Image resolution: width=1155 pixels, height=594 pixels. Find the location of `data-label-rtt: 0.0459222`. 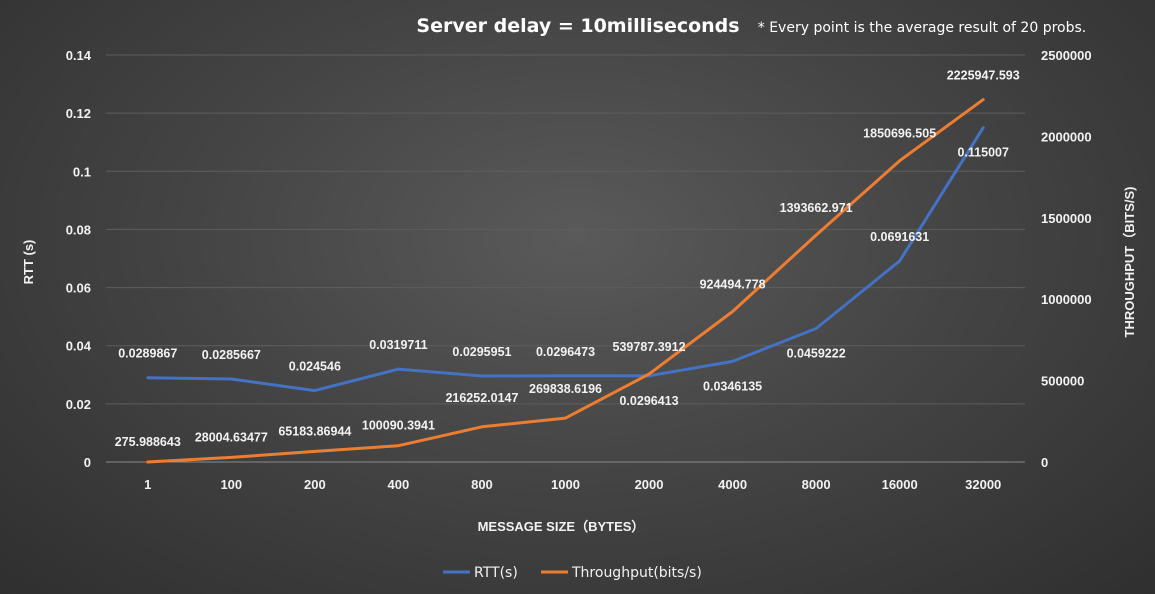

data-label-rtt: 0.0459222 is located at coordinates (816, 353).